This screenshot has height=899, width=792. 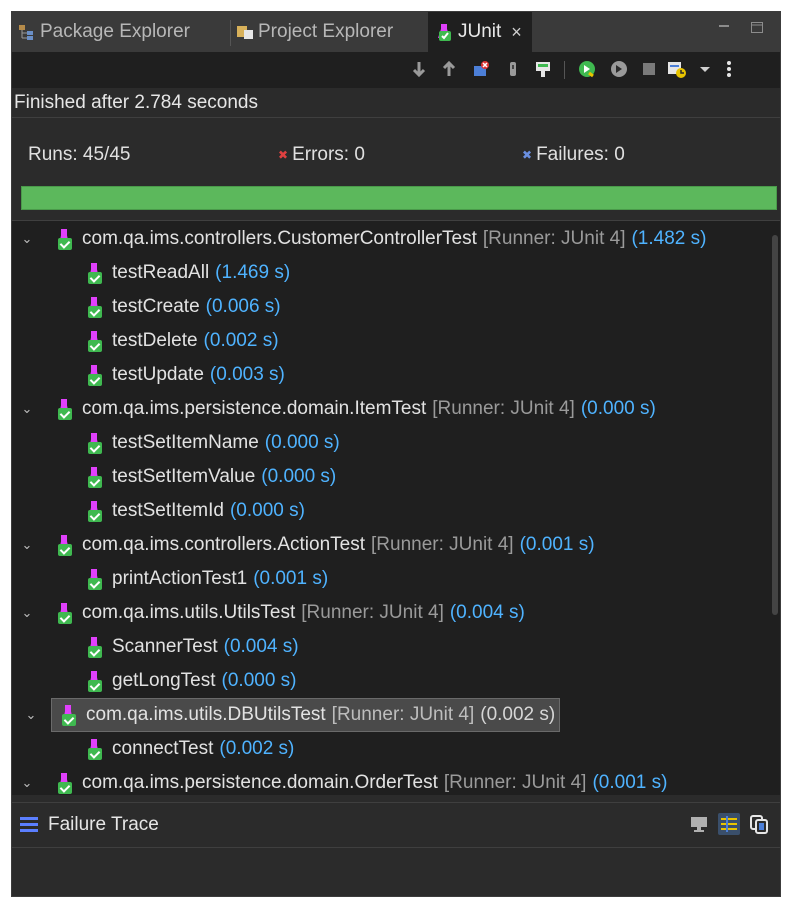 What do you see at coordinates (396, 872) in the screenshot?
I see `failure-trace-body` at bounding box center [396, 872].